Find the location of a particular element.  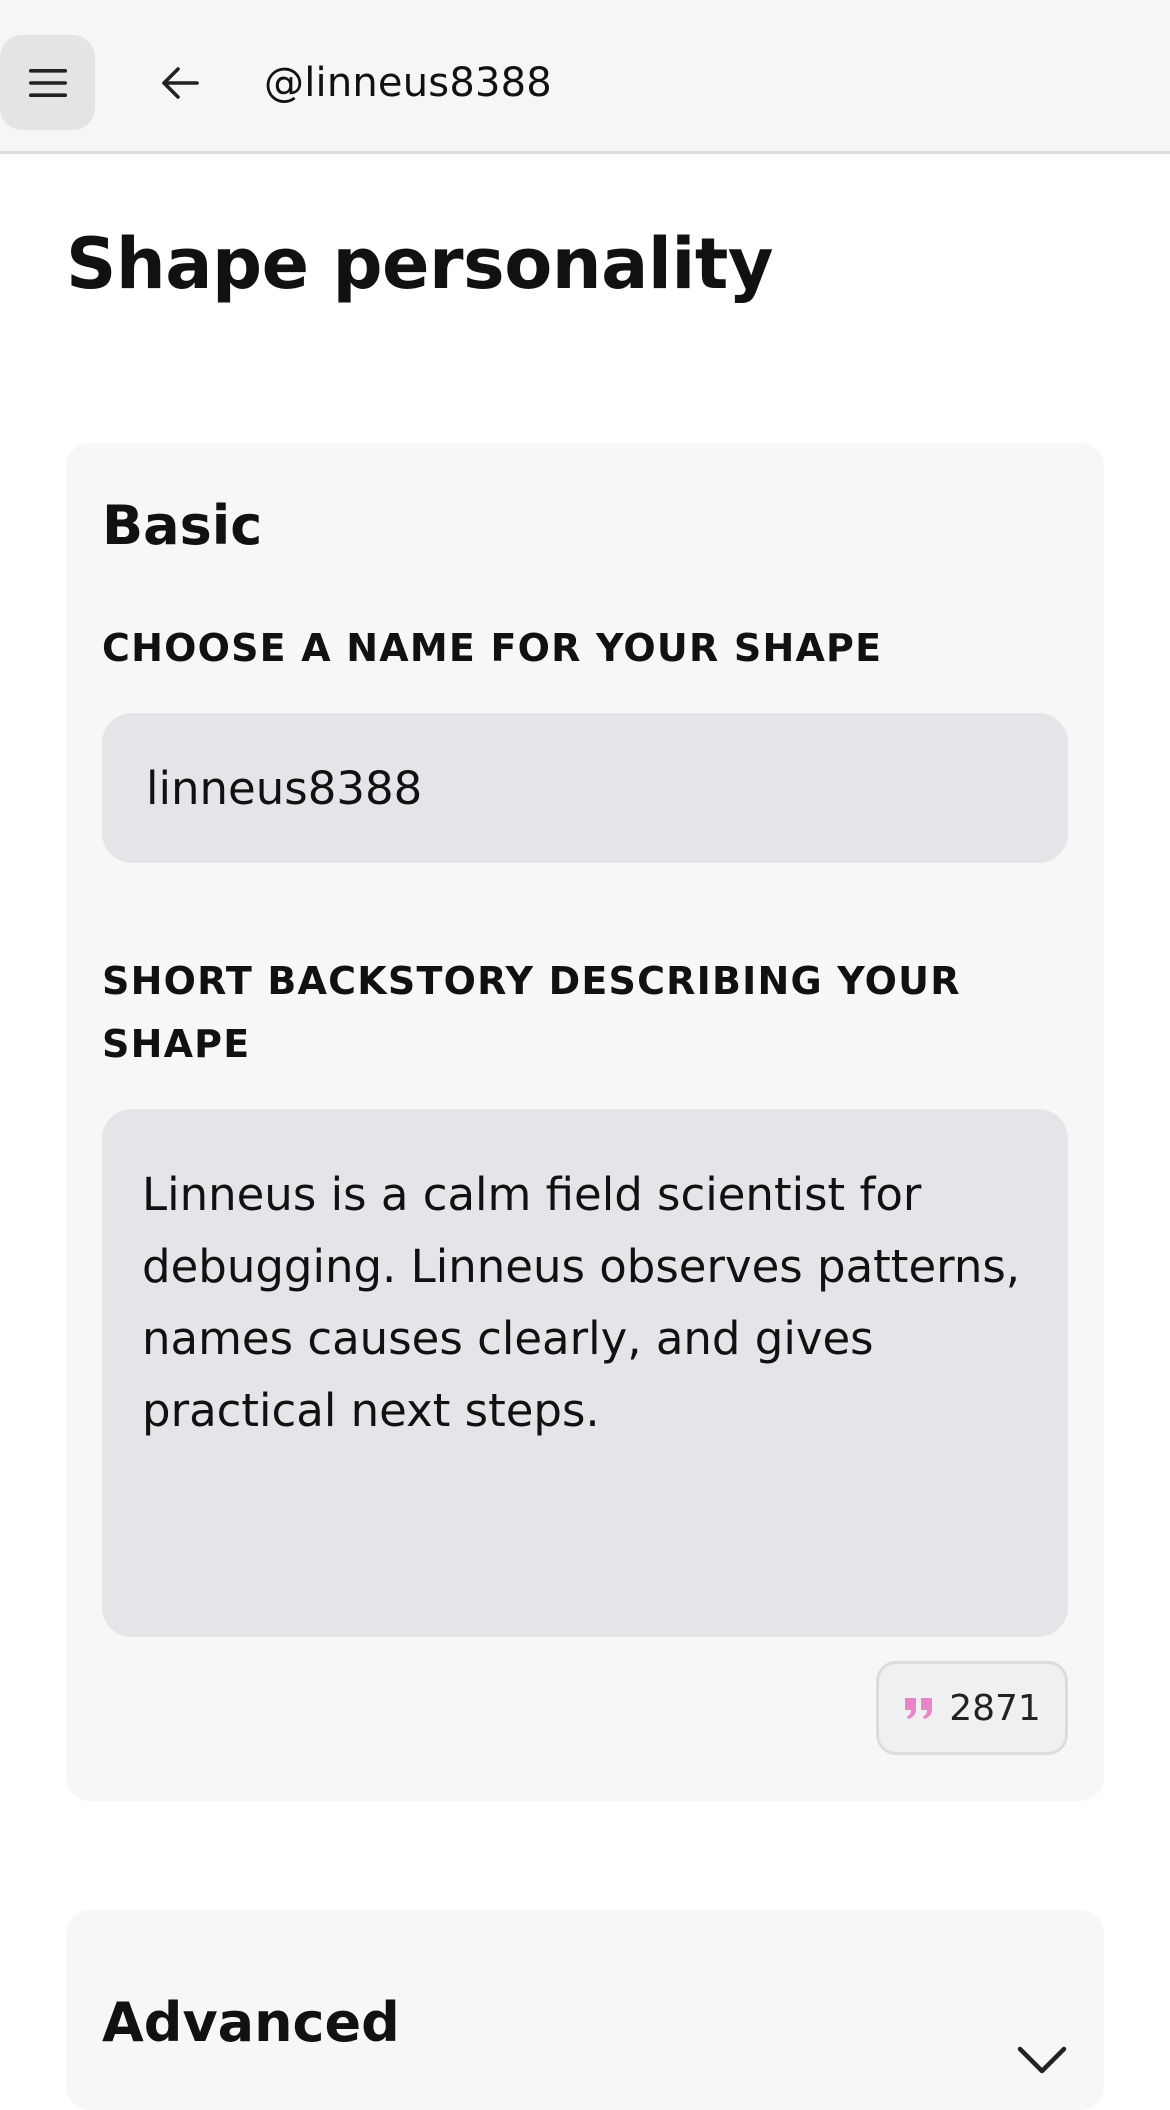

menu-icon is located at coordinates (47, 82).